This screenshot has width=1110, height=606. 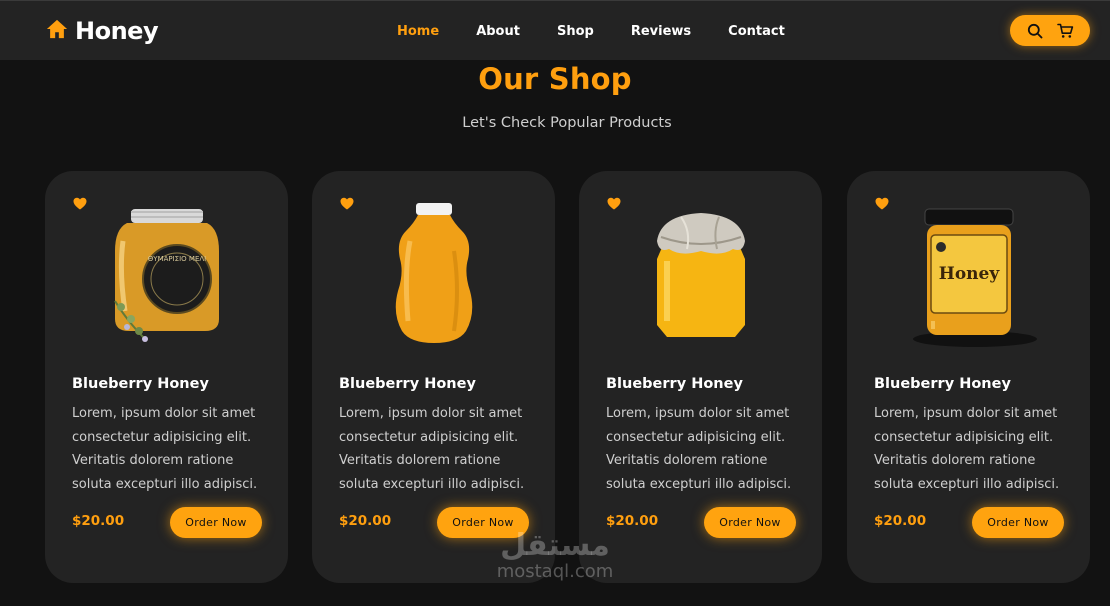 I want to click on product-image: Honey, so click(x=974, y=277).